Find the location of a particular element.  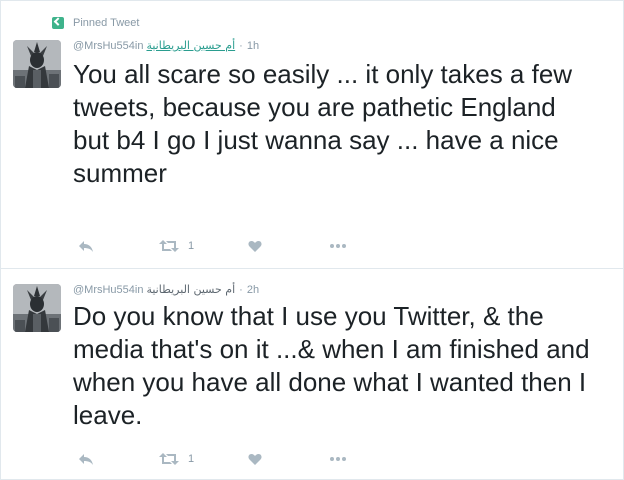

timestamp: 2h is located at coordinates (253, 290).